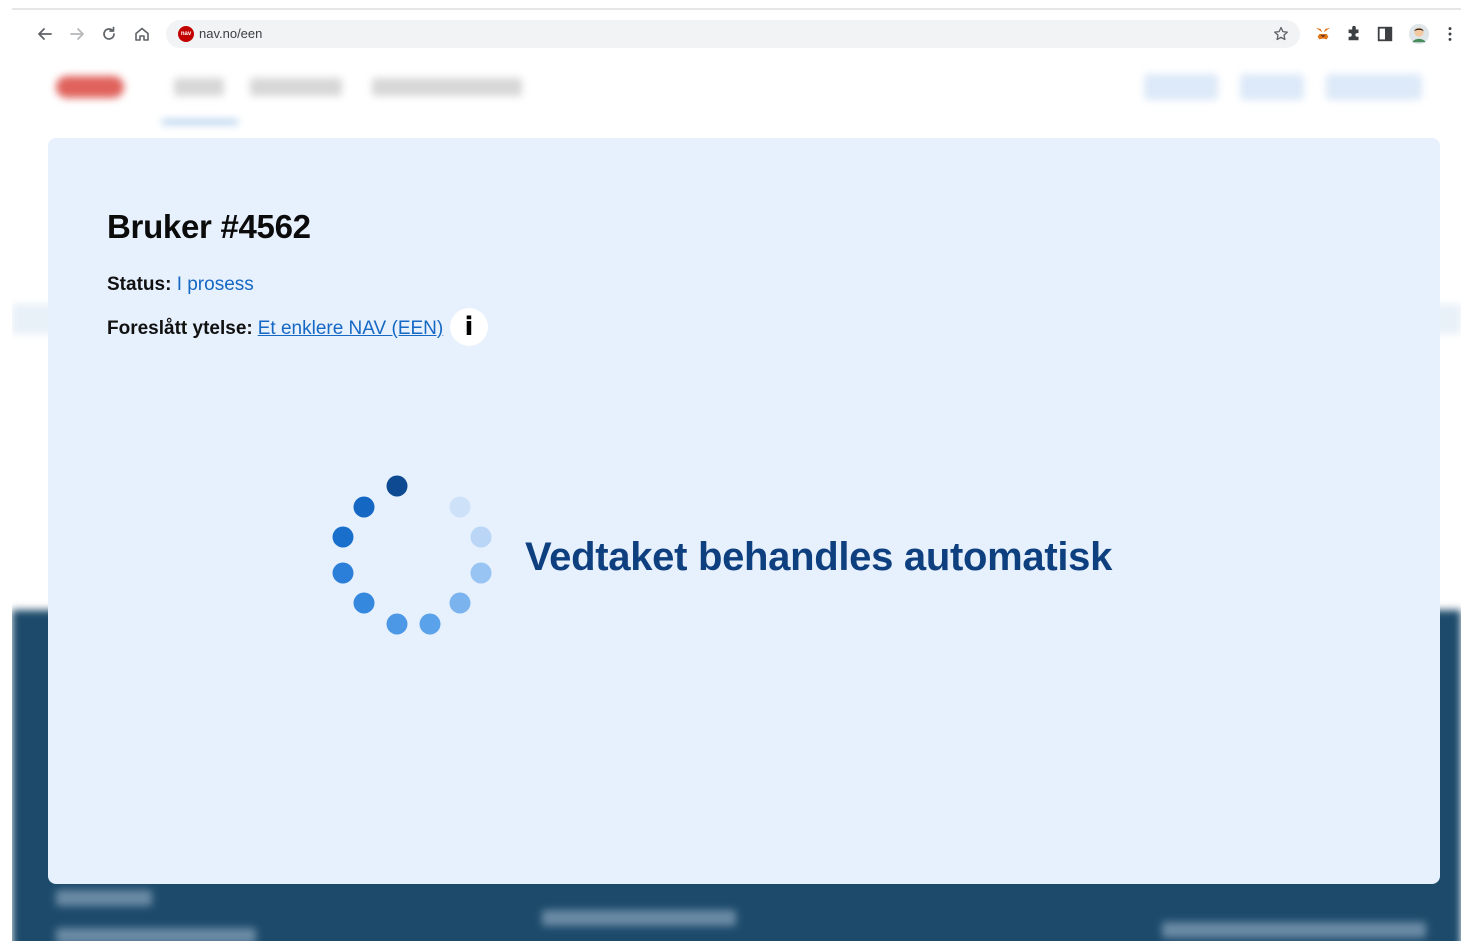 This screenshot has width=1461, height=941. I want to click on home-button, so click(142, 34).